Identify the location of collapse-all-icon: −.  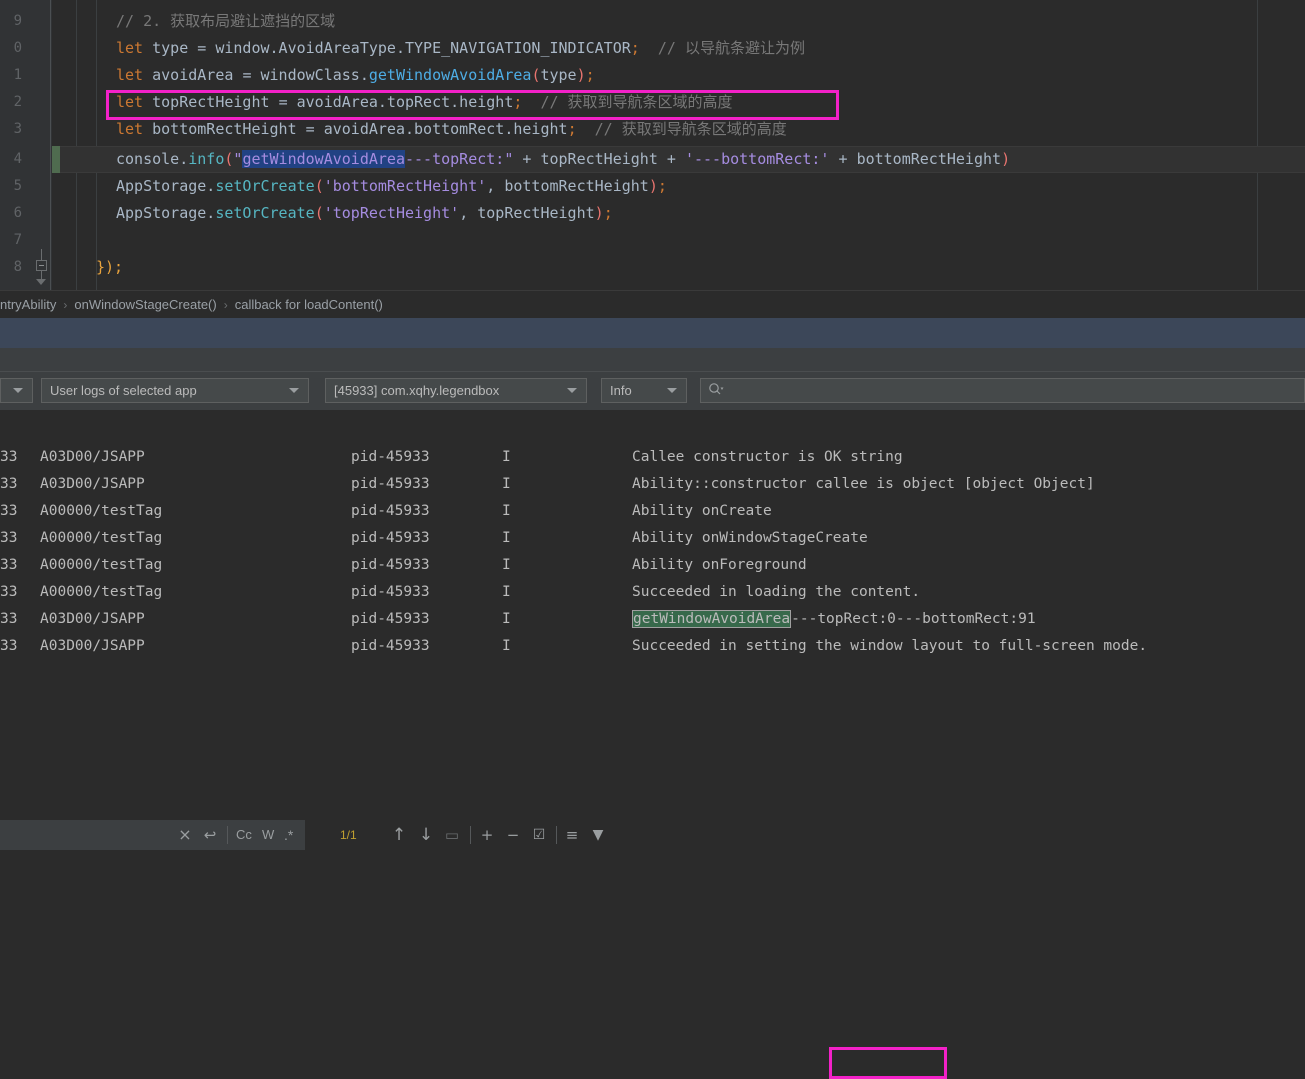
(513, 835).